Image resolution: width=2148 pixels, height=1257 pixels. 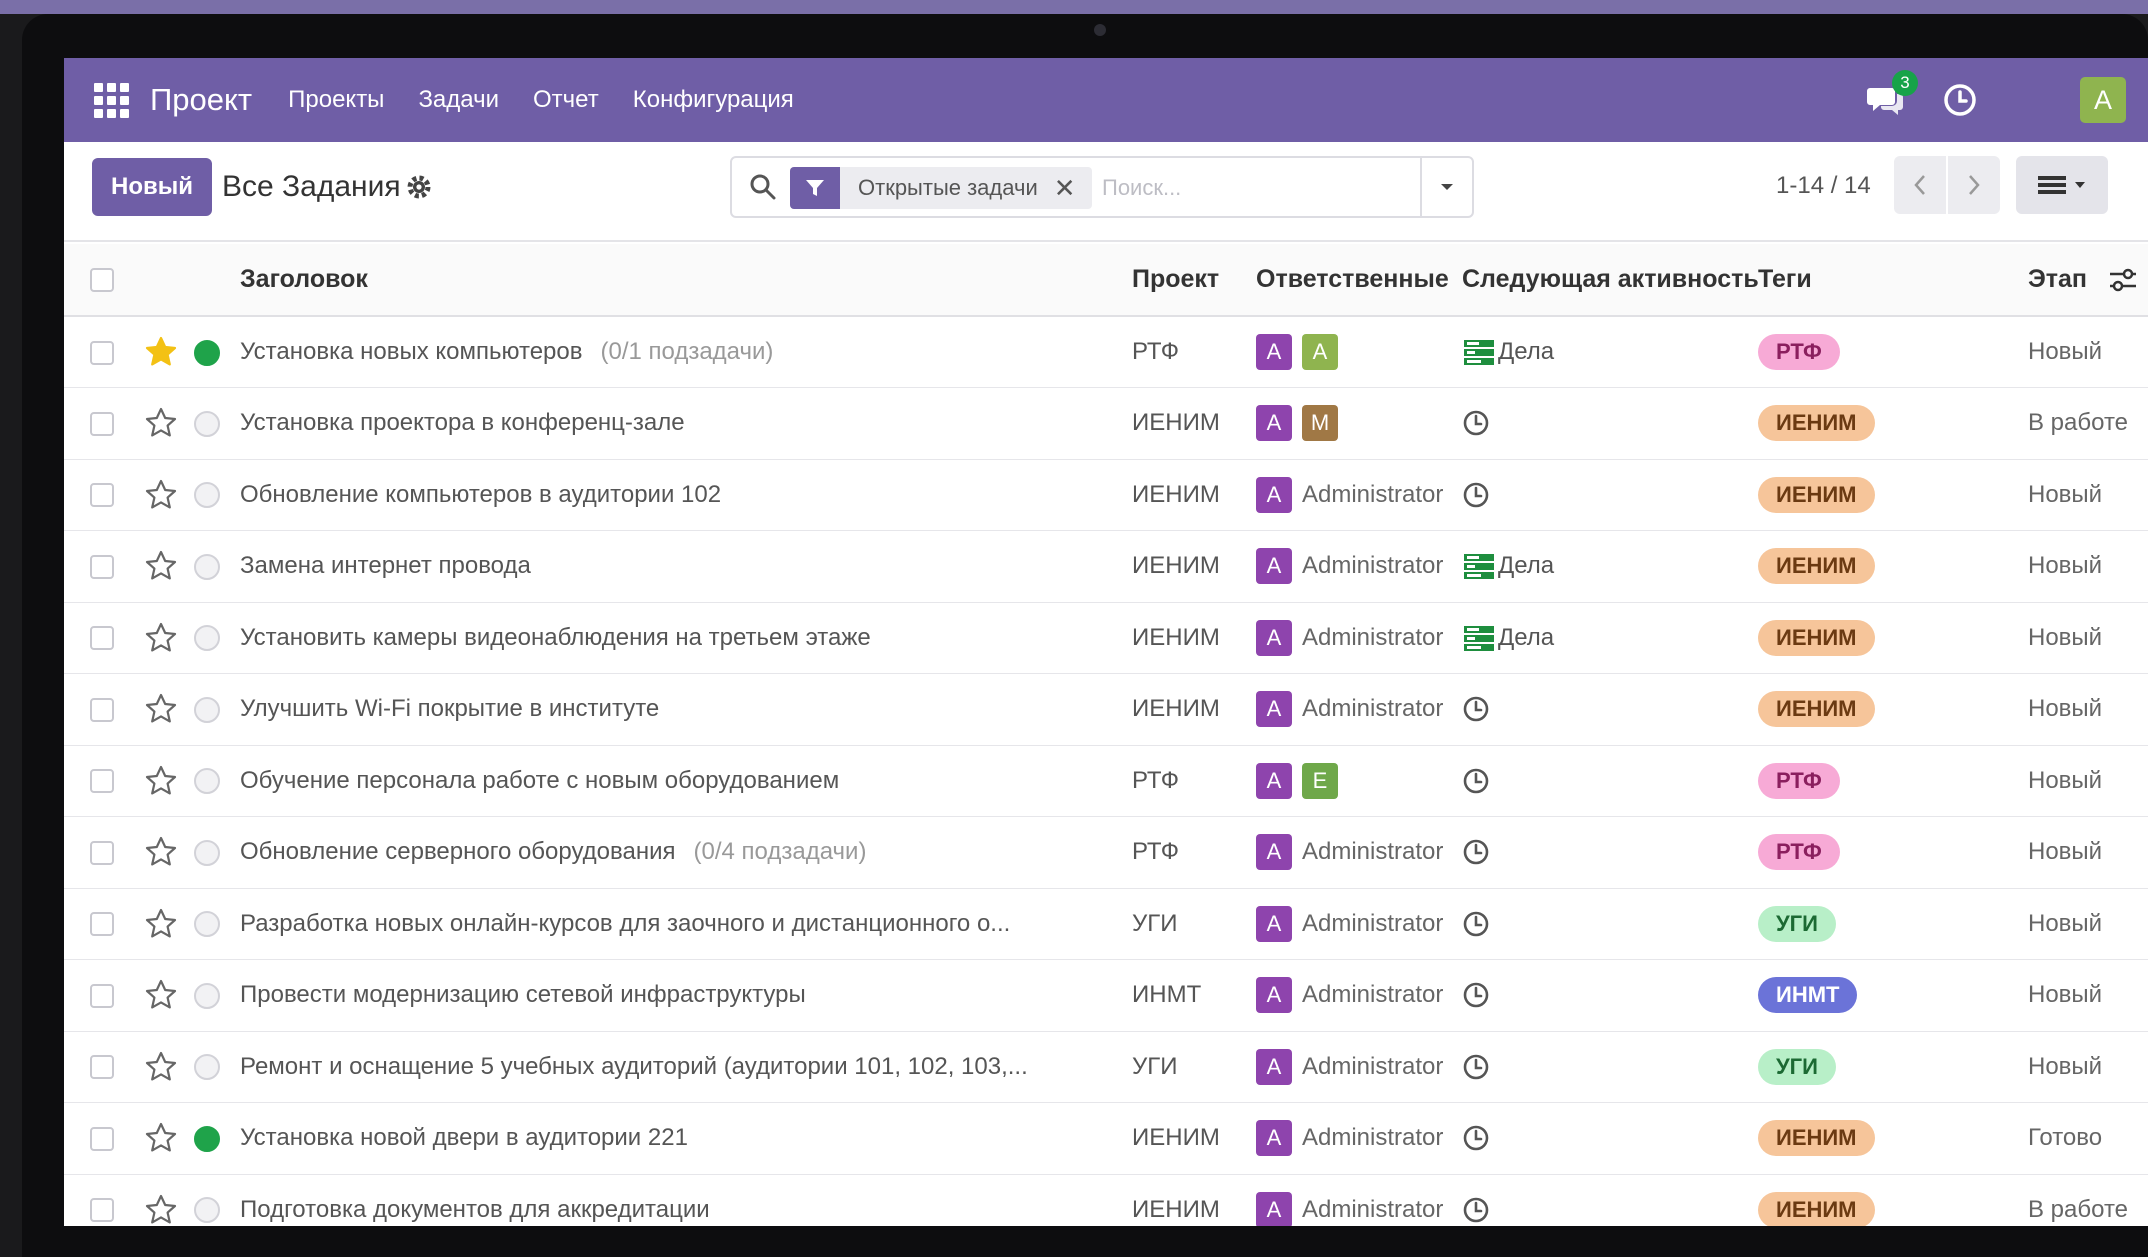 I want to click on task-title-cell: Обновление компьютеров в аудитории 102, so click(x=686, y=495).